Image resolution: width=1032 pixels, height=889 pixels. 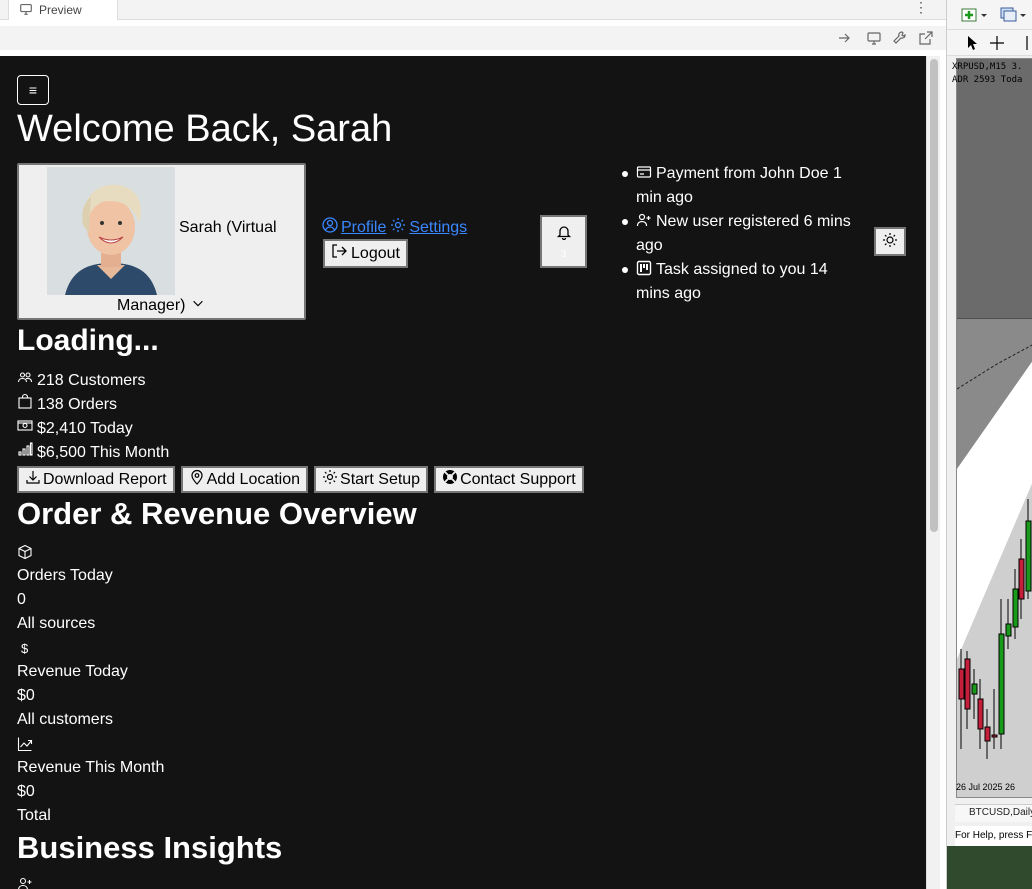 I want to click on notifications-button: 3, so click(x=563, y=241).